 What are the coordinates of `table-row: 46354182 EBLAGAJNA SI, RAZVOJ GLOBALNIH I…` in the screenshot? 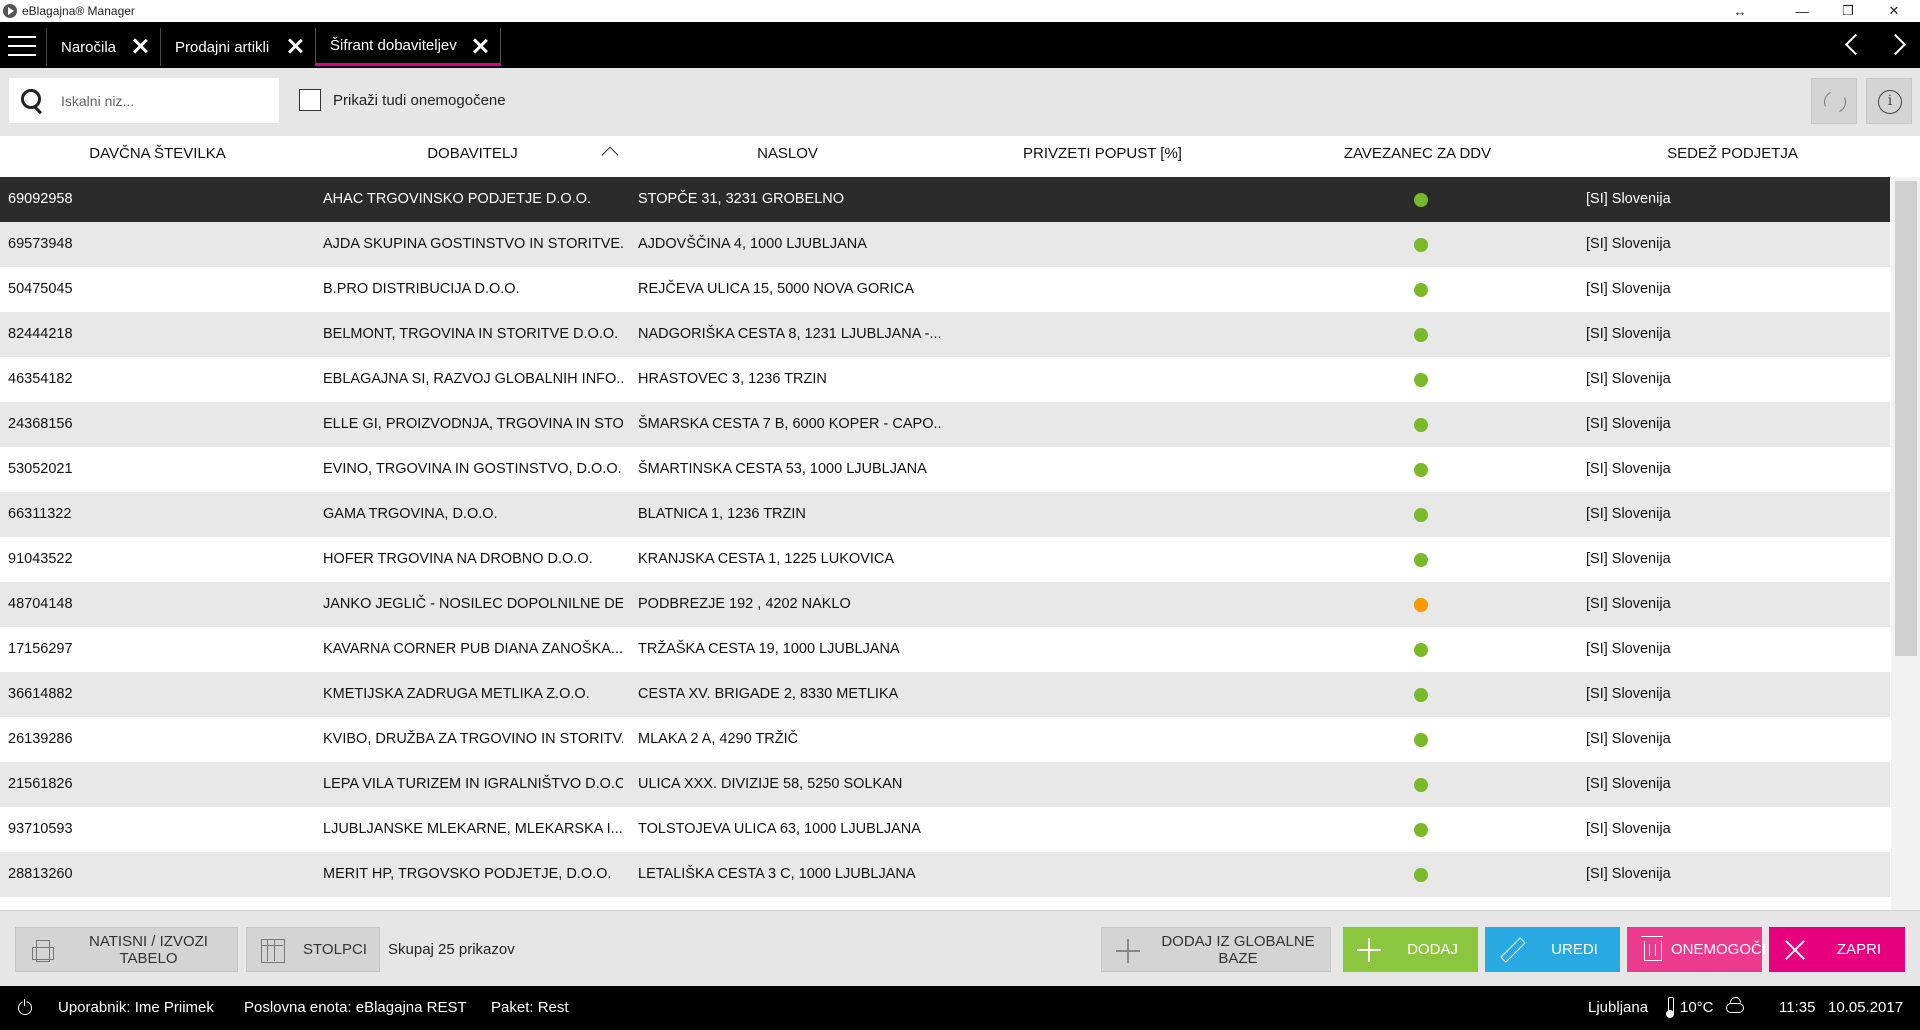 It's located at (945, 379).